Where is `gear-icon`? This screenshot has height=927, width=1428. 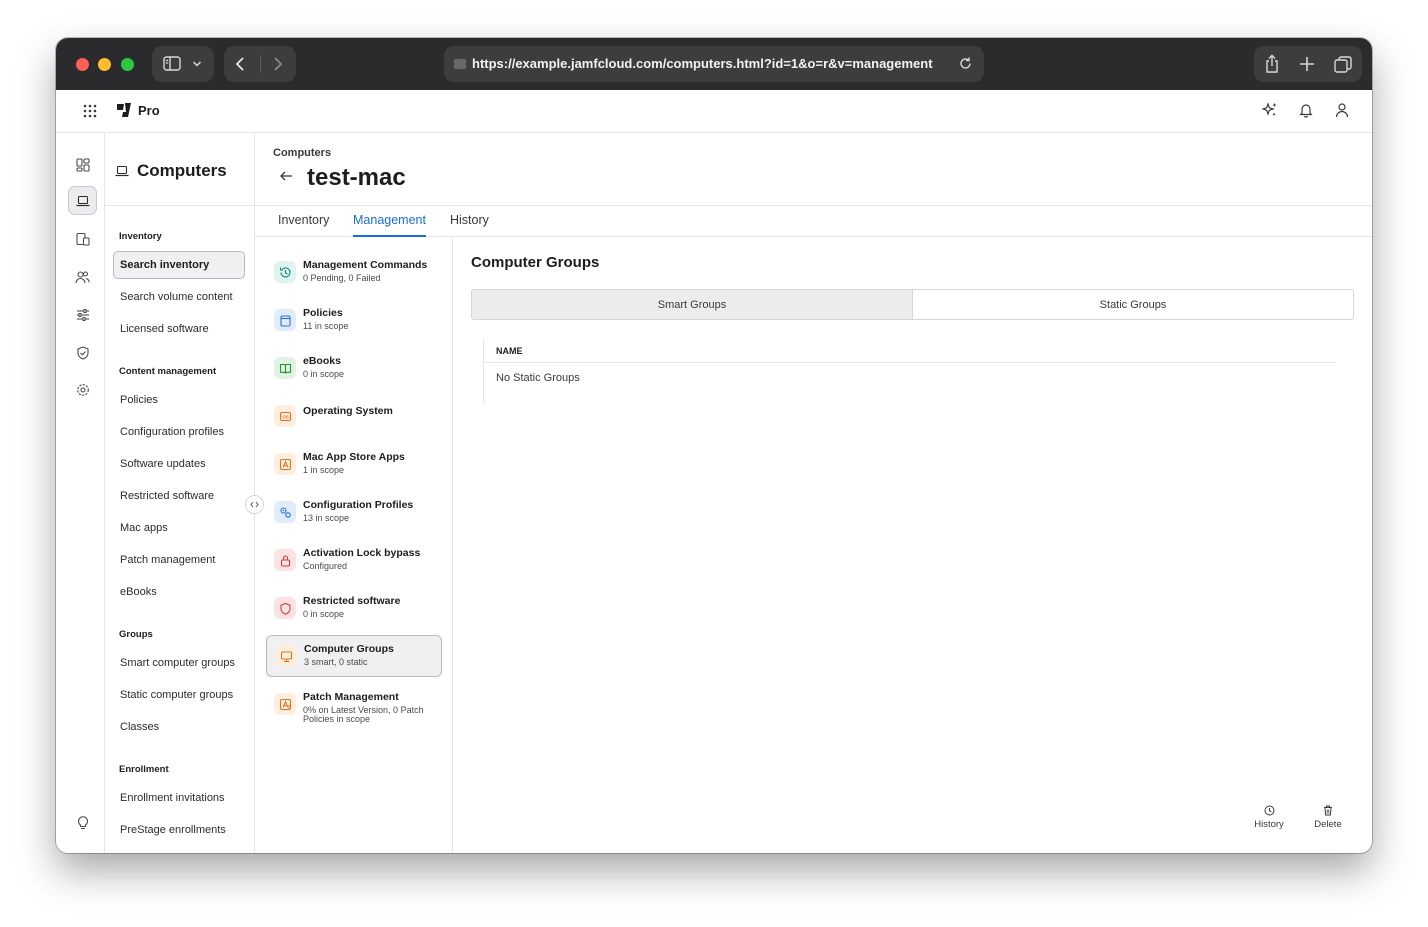
gear-icon is located at coordinates (82, 389).